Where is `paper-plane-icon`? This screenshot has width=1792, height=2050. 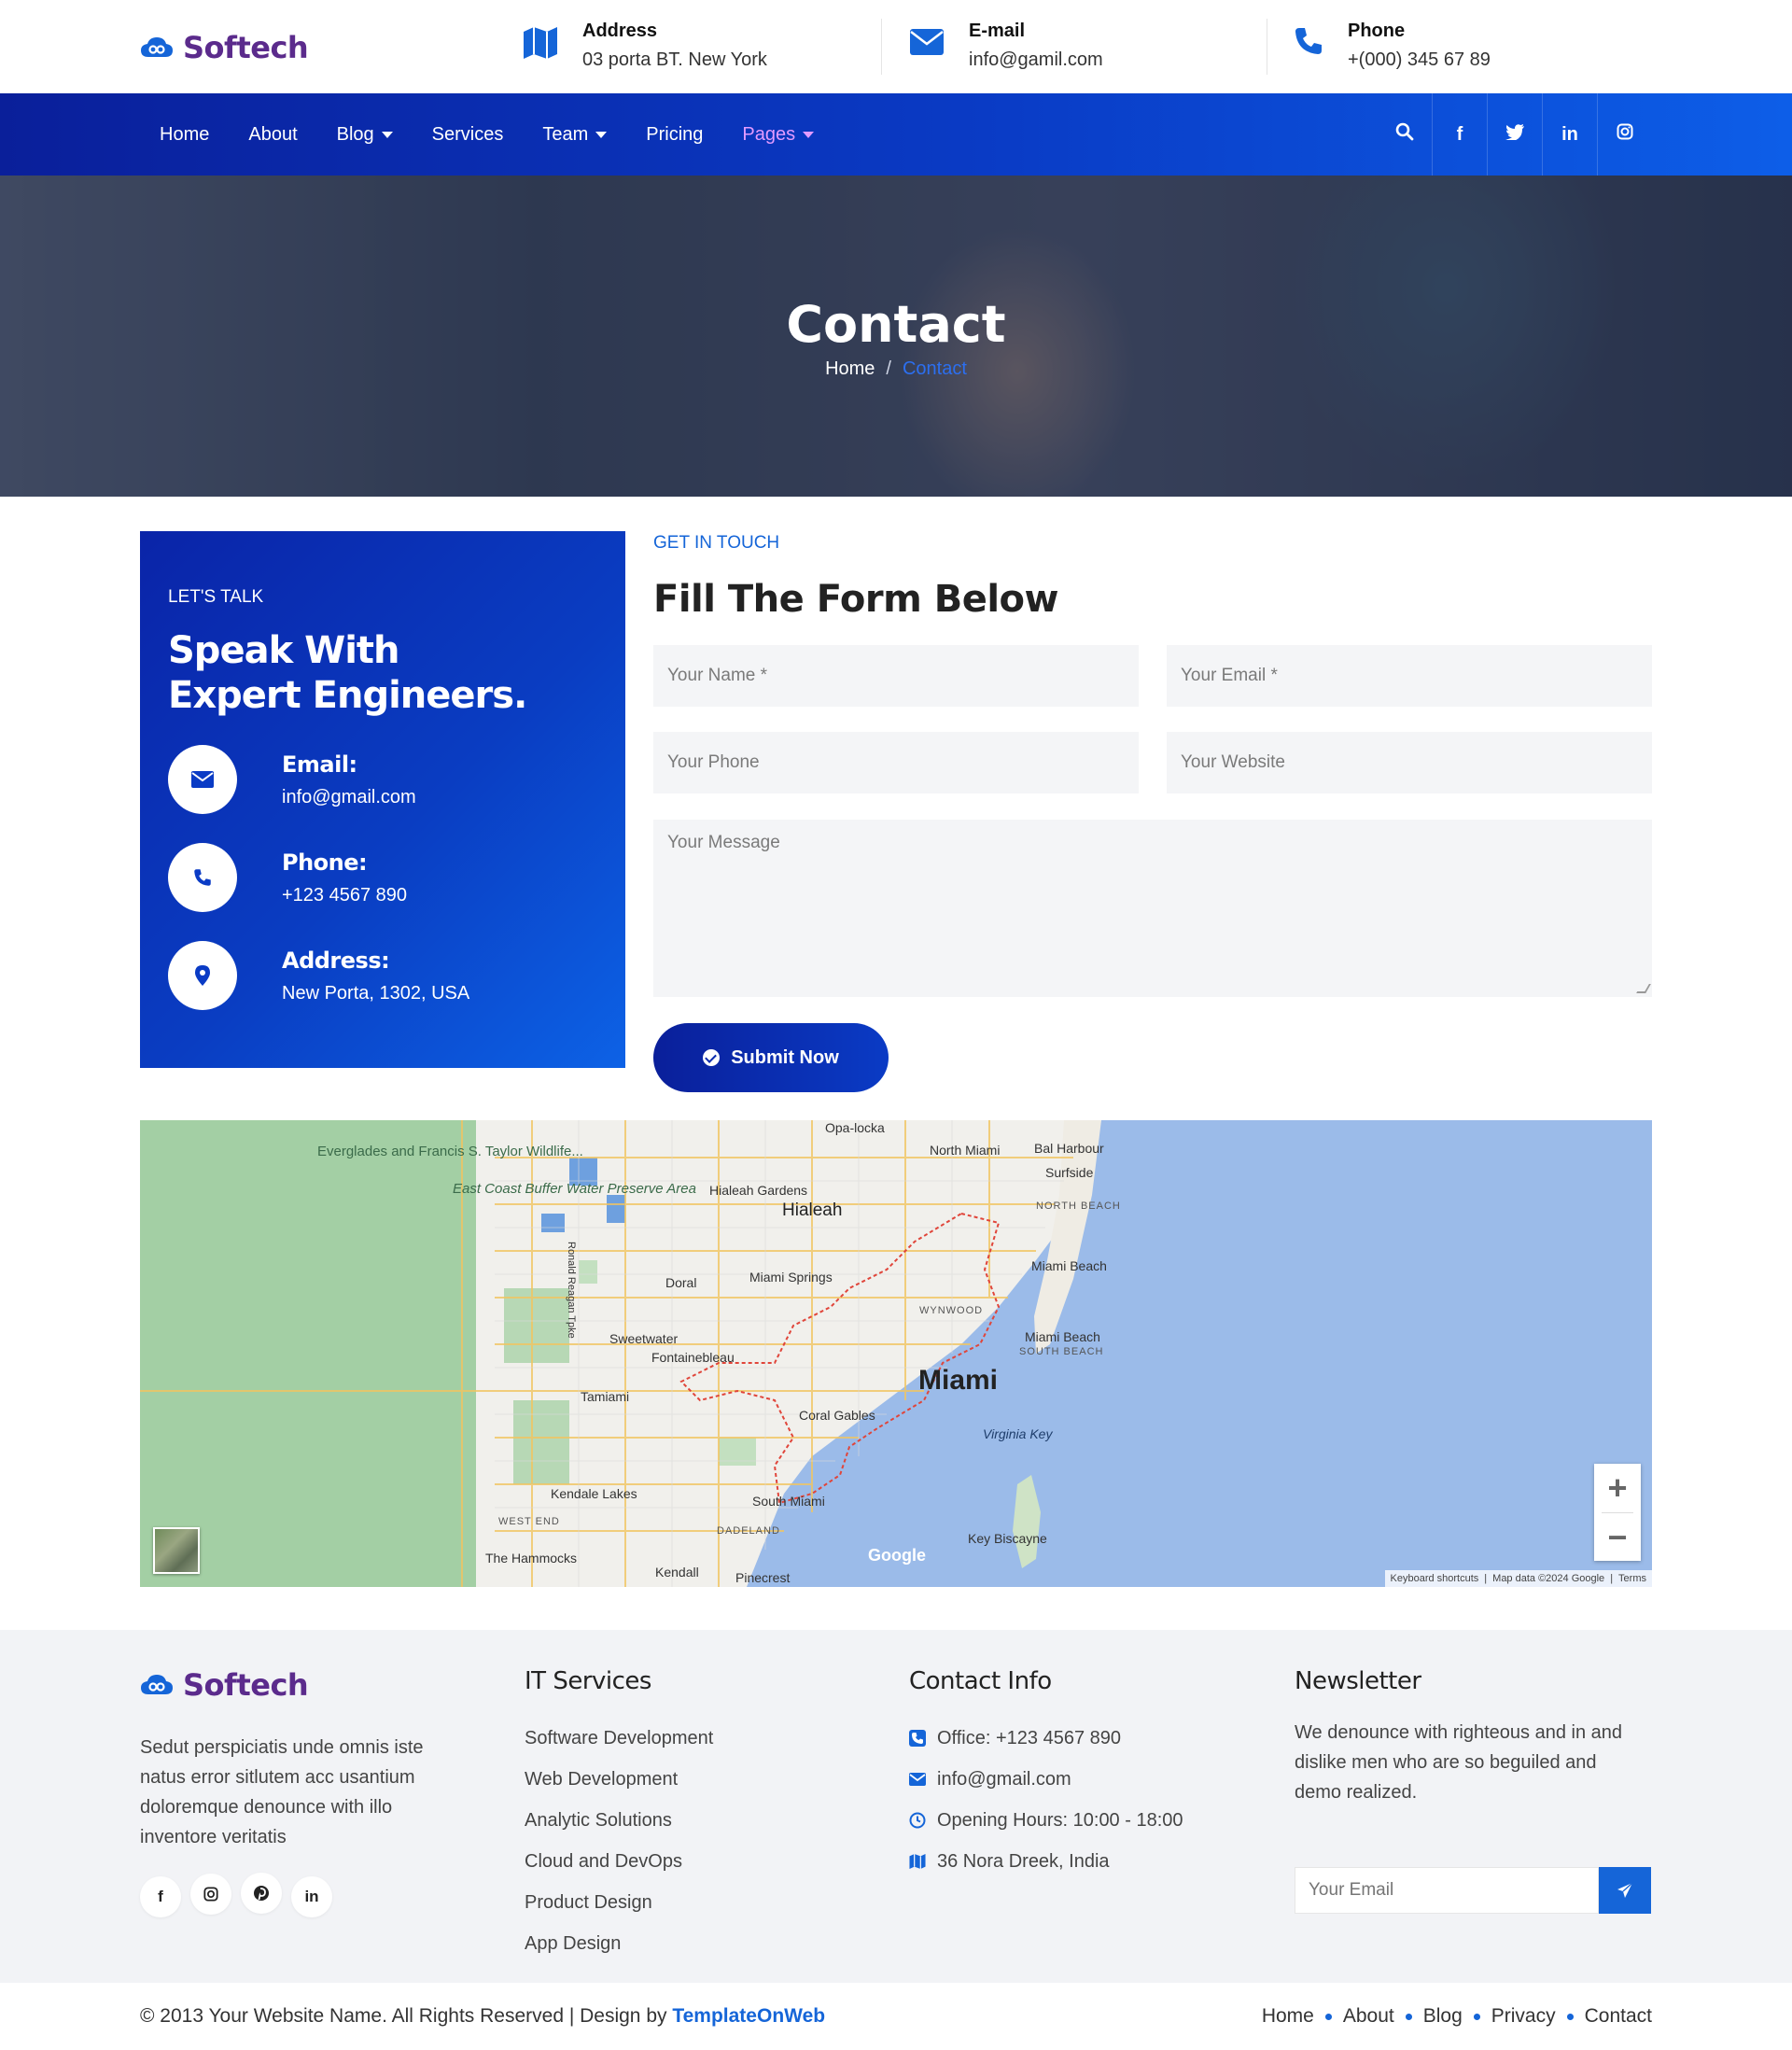
paper-plane-icon is located at coordinates (1625, 1890).